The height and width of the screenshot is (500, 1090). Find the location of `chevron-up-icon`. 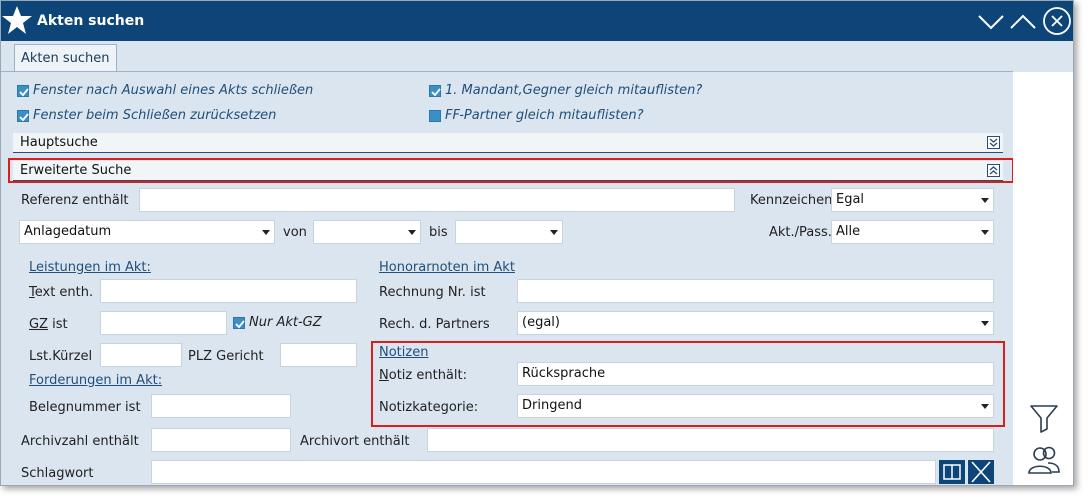

chevron-up-icon is located at coordinates (1023, 22).